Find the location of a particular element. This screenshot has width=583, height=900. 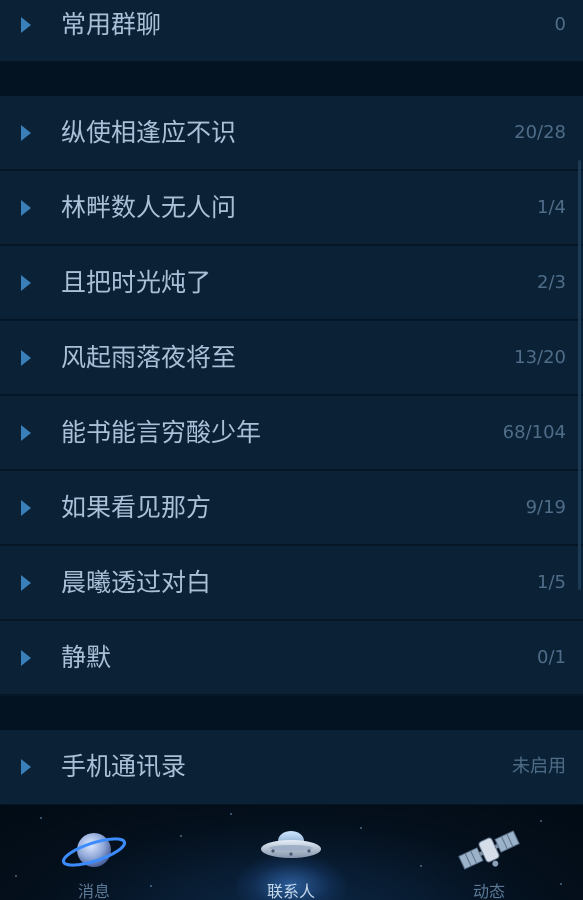

group-label: 能书能言穷酸少年 is located at coordinates (161, 432).